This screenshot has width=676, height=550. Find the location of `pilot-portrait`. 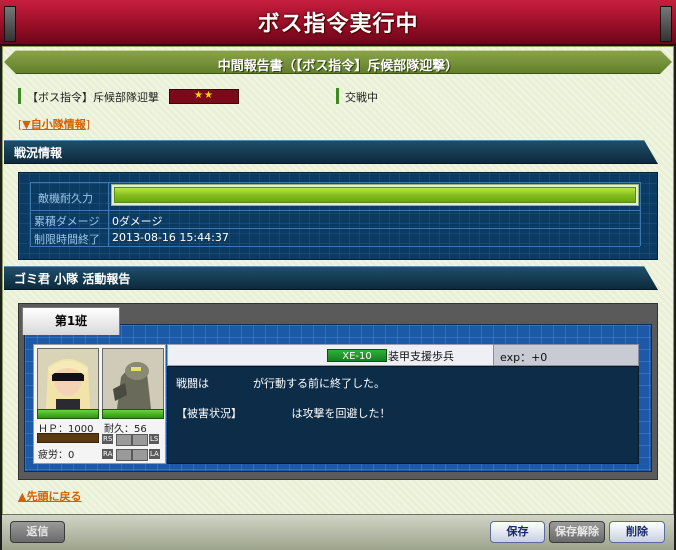

pilot-portrait is located at coordinates (68, 379).